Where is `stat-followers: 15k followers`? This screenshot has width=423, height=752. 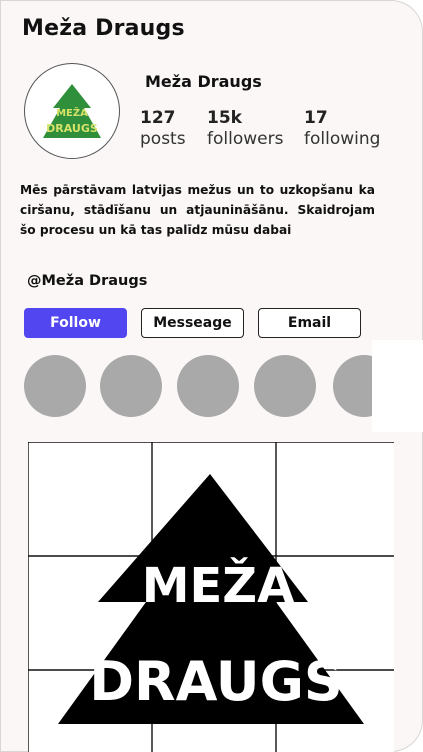
stat-followers: 15k followers is located at coordinates (245, 129).